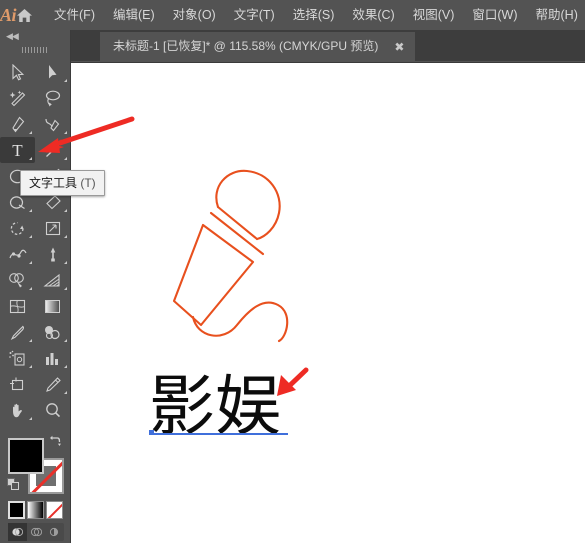 The image size is (585, 543). What do you see at coordinates (74, 15) in the screenshot?
I see `menu-item-file: 文件(F)` at bounding box center [74, 15].